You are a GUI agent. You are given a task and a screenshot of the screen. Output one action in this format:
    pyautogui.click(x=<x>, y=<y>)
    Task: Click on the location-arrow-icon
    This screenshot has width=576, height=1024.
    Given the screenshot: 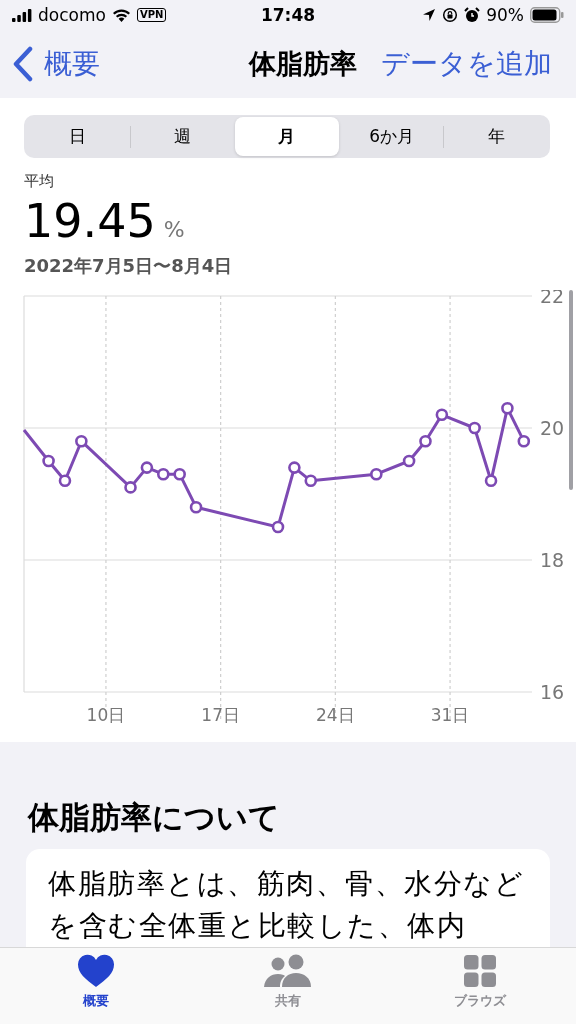 What is the action you would take?
    pyautogui.click(x=429, y=15)
    